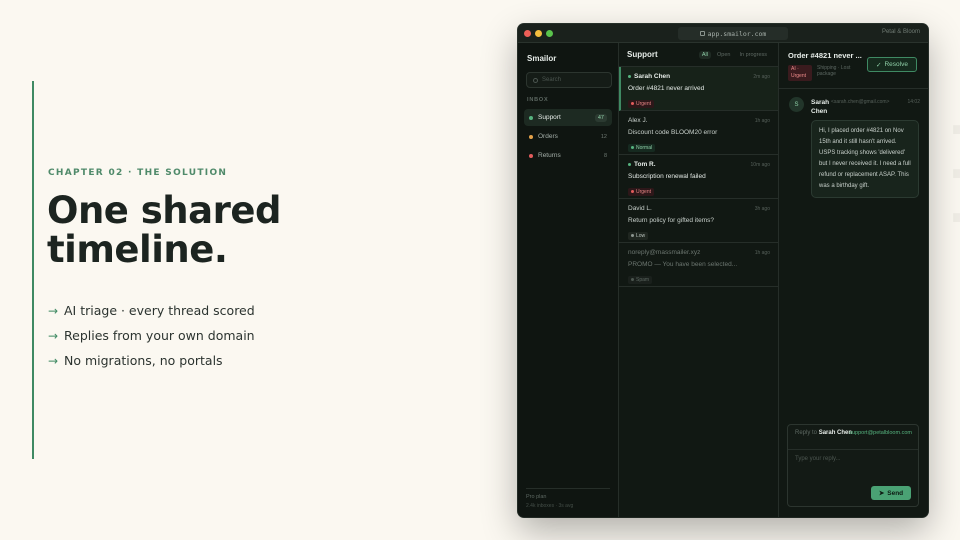 The image size is (960, 540). Describe the element at coordinates (900, 32) in the screenshot. I see `workspace-name: Petal & Bloom` at that location.